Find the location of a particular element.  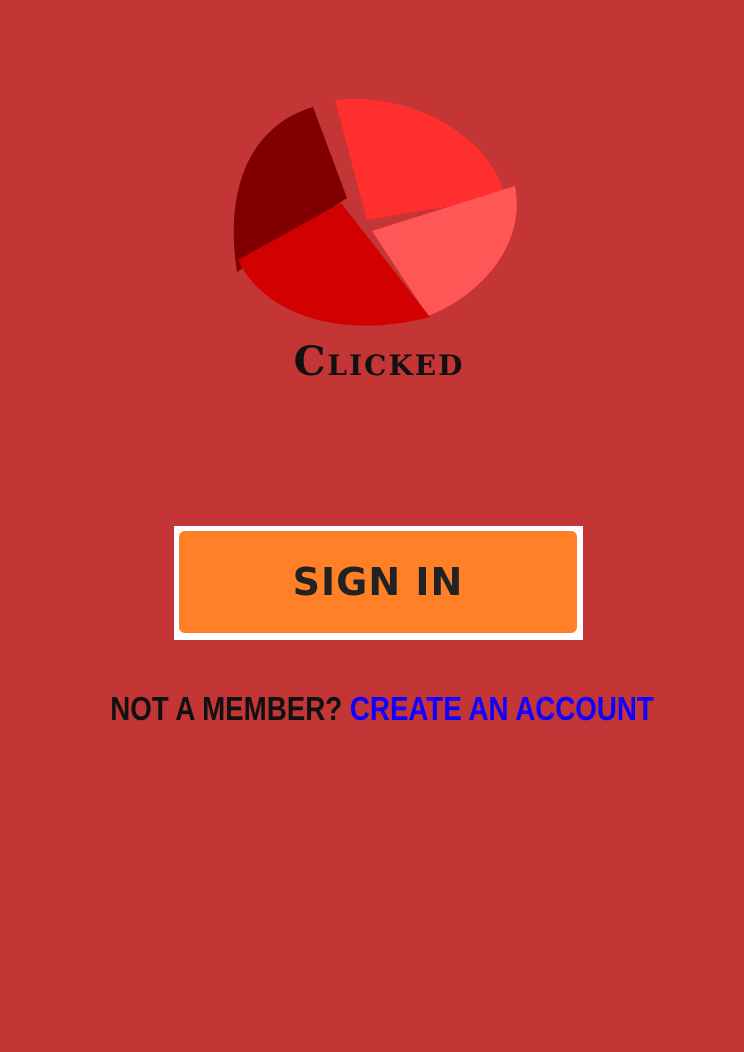

sign-in-button: SIGN IN is located at coordinates (378, 582).